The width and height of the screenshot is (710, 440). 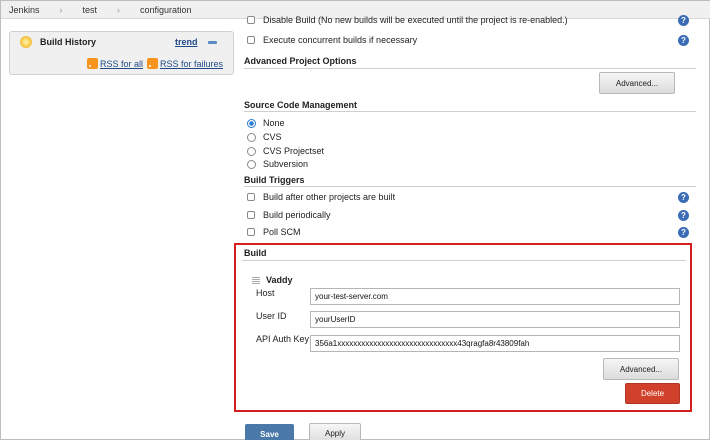 What do you see at coordinates (212, 42) in the screenshot?
I see `trend-icon` at bounding box center [212, 42].